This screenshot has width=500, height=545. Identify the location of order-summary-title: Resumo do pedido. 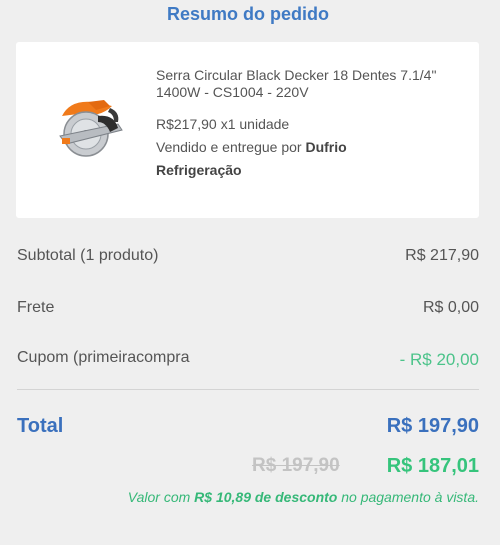
(248, 14).